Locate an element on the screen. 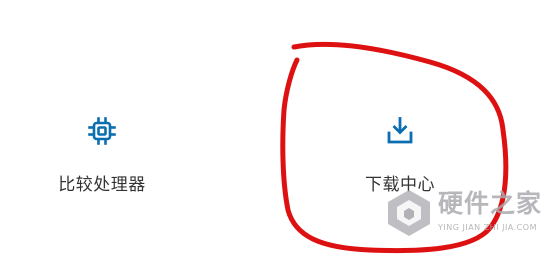 The width and height of the screenshot is (558, 266). compare-processors-tile: 比较处理器 is located at coordinates (102, 153).